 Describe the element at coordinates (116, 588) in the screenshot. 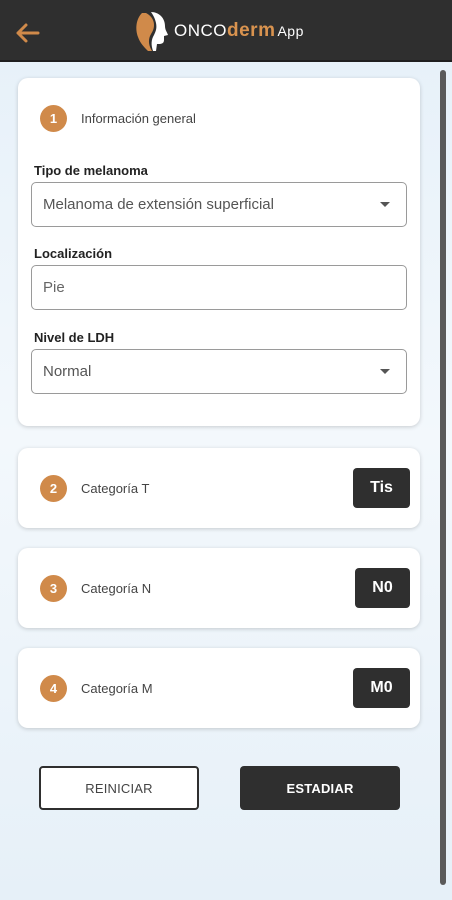

I see `category-n-title: Categoría N` at that location.